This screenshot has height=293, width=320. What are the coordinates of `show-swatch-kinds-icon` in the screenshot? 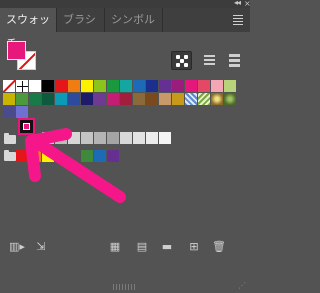 It's located at (182, 61).